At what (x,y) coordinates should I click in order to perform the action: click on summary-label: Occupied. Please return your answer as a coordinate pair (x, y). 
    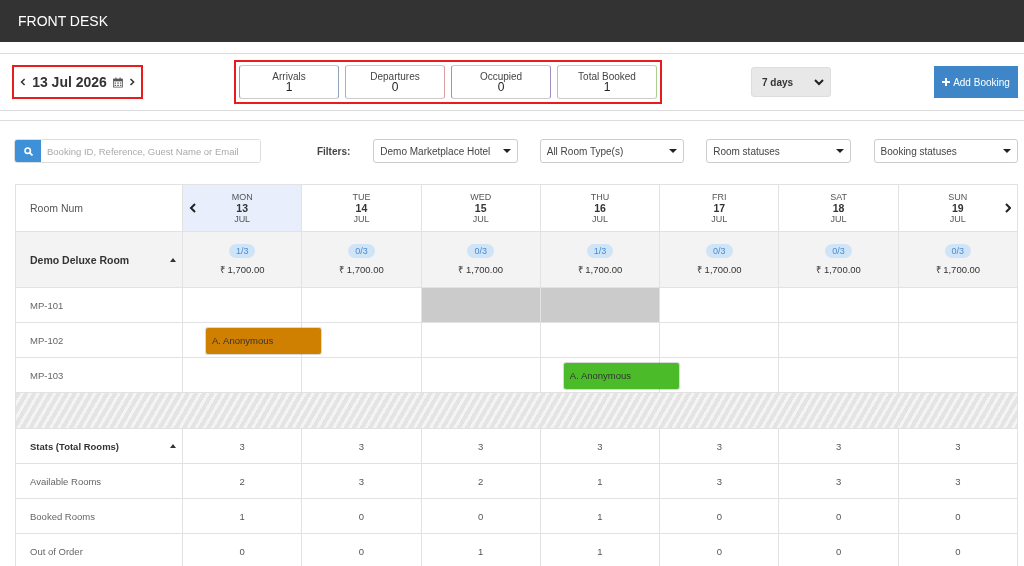
    Looking at the image, I should click on (501, 76).